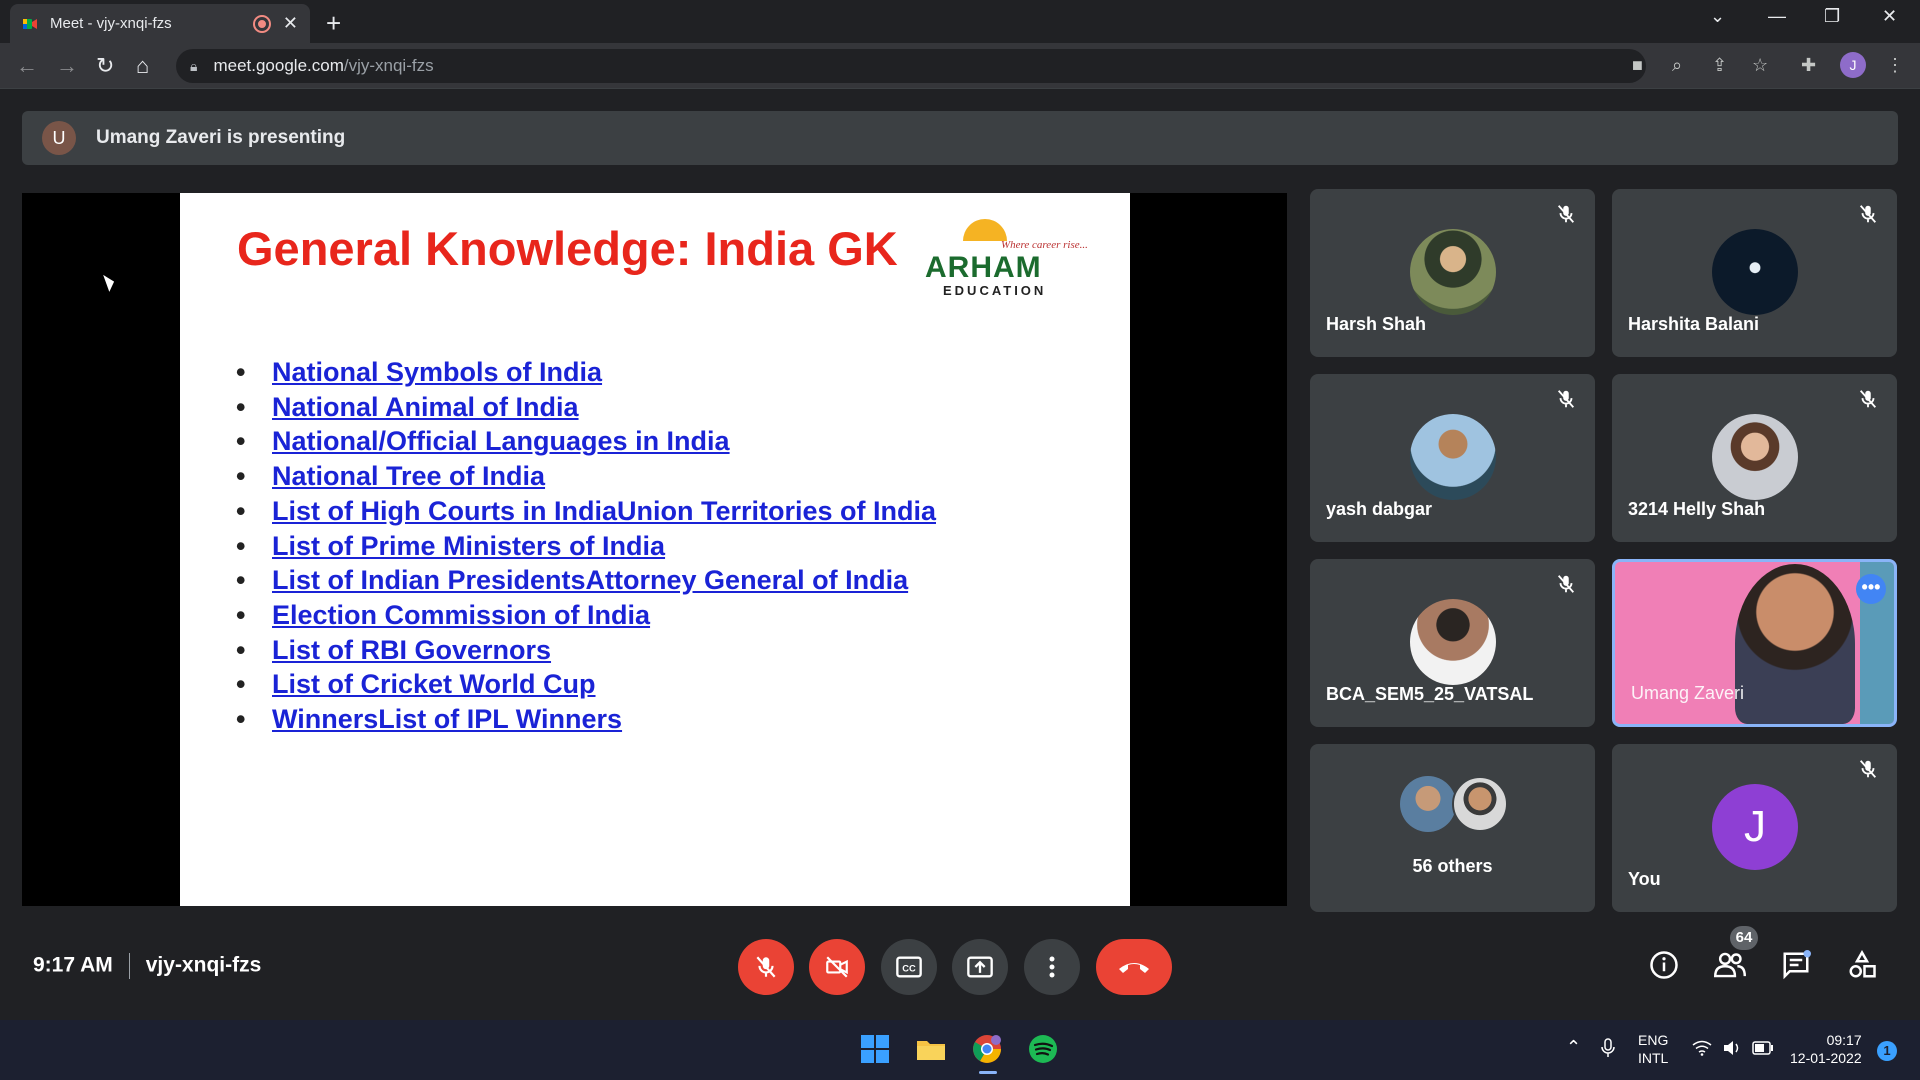 The image size is (1920, 1080). I want to click on participant-name: Harshita Balani, so click(1694, 324).